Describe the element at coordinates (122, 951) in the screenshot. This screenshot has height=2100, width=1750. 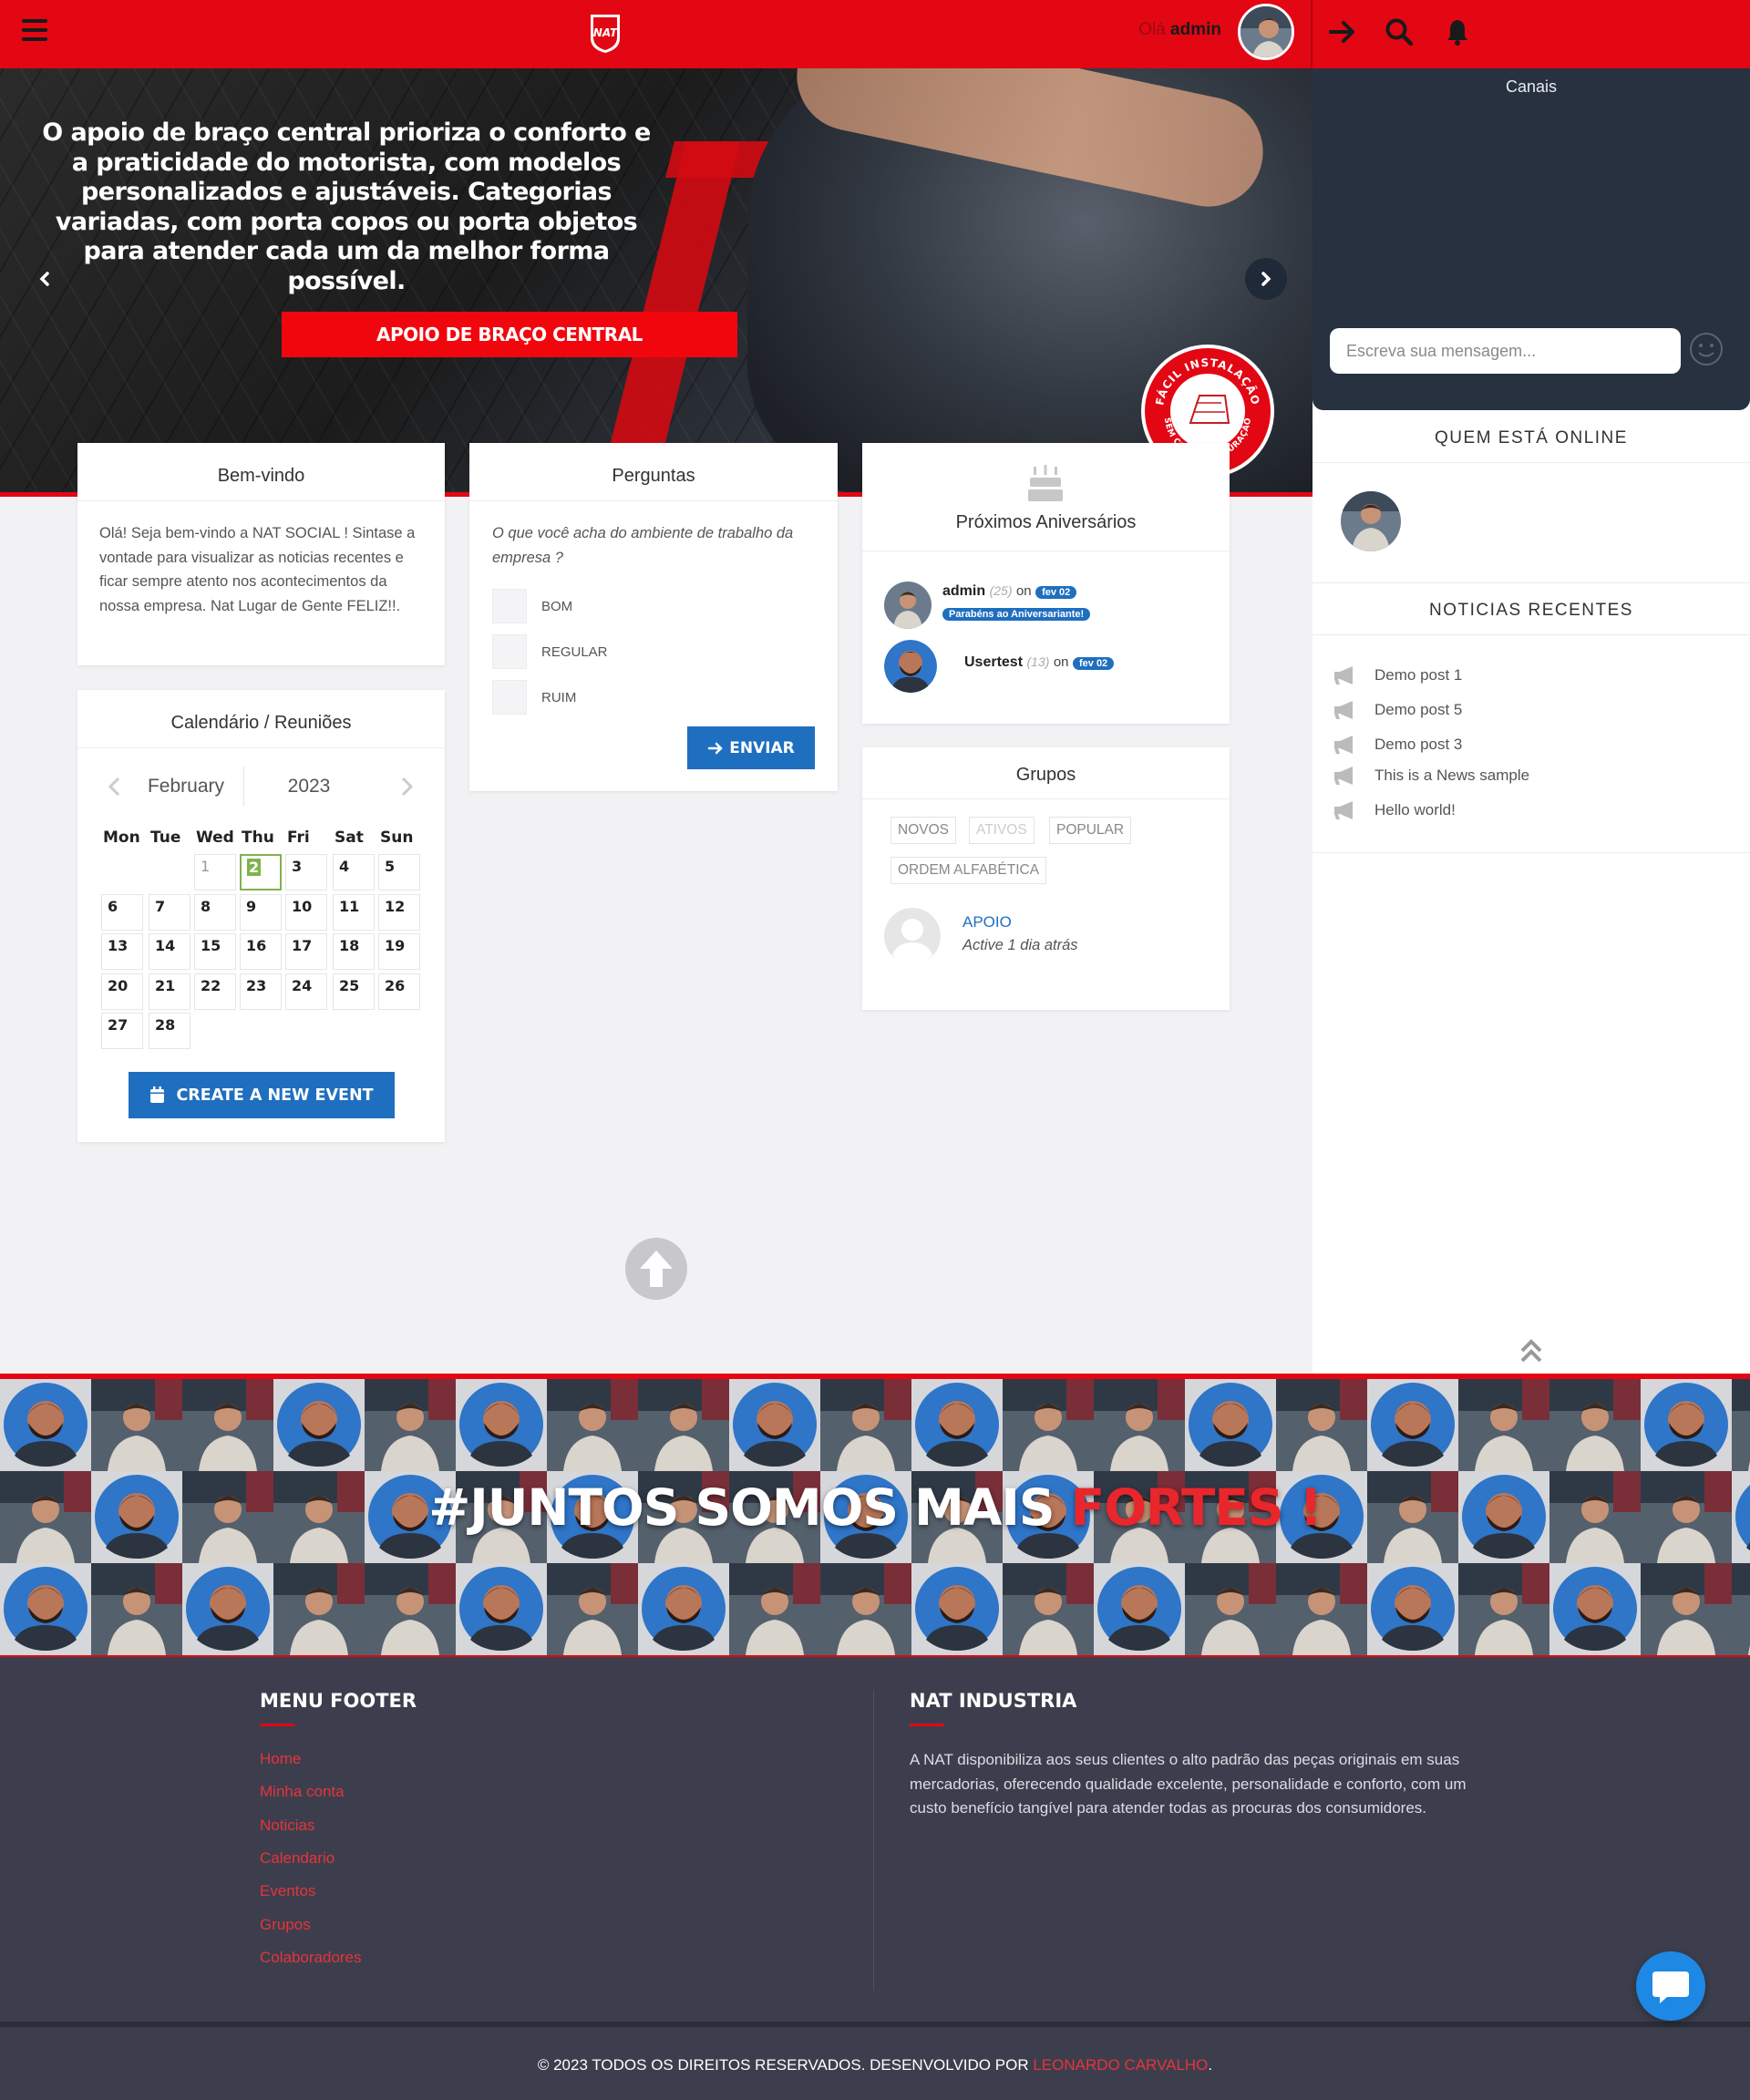
I see `calendar-day: 13` at that location.